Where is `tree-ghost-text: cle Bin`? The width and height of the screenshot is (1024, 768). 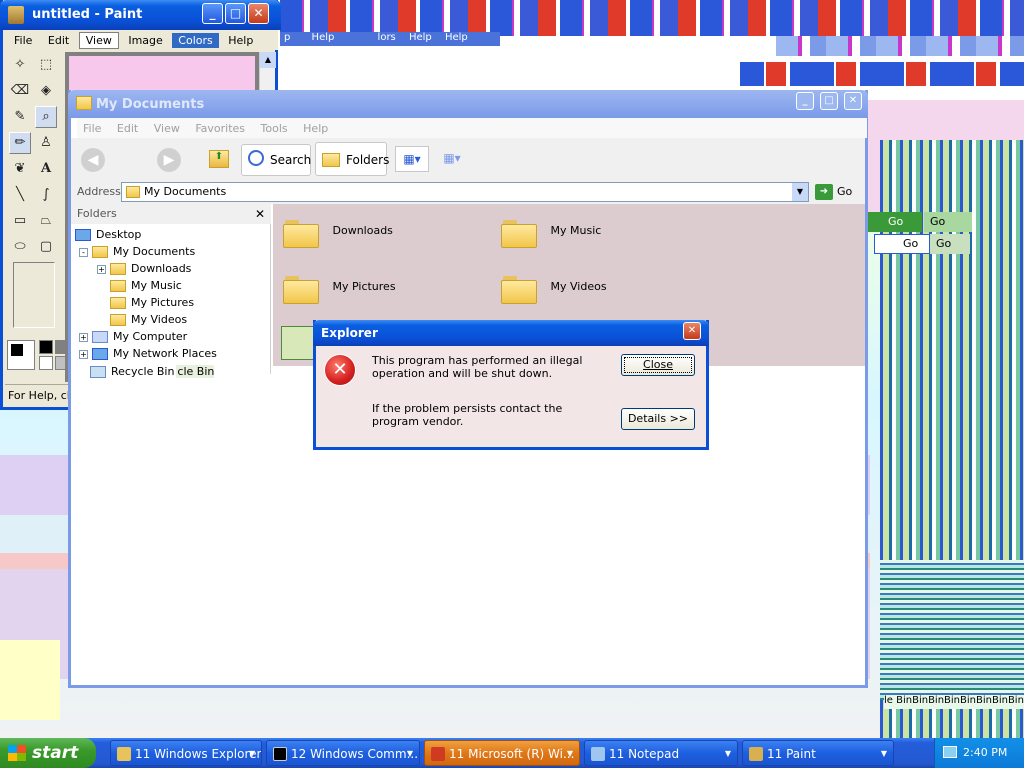
tree-ghost-text: cle Bin is located at coordinates (195, 371).